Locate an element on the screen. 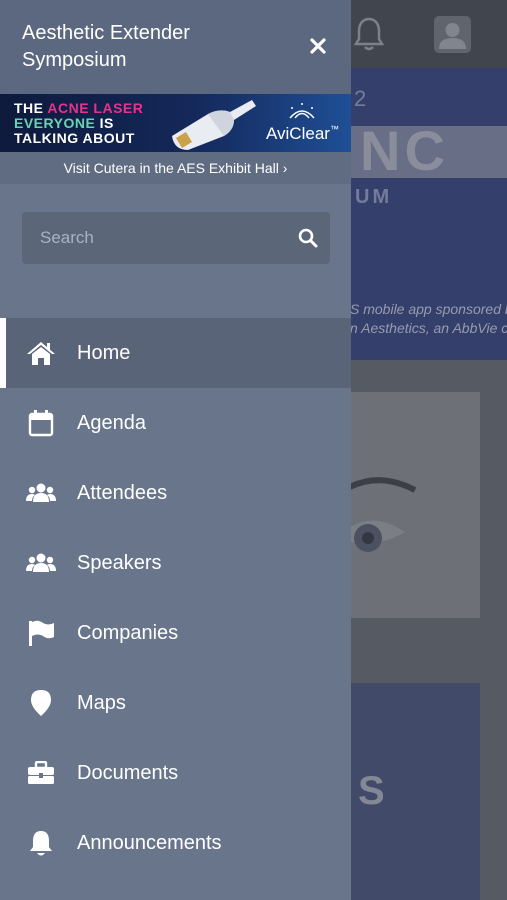 Image resolution: width=507 pixels, height=900 pixels. nav-label-maps: Maps is located at coordinates (101, 703).